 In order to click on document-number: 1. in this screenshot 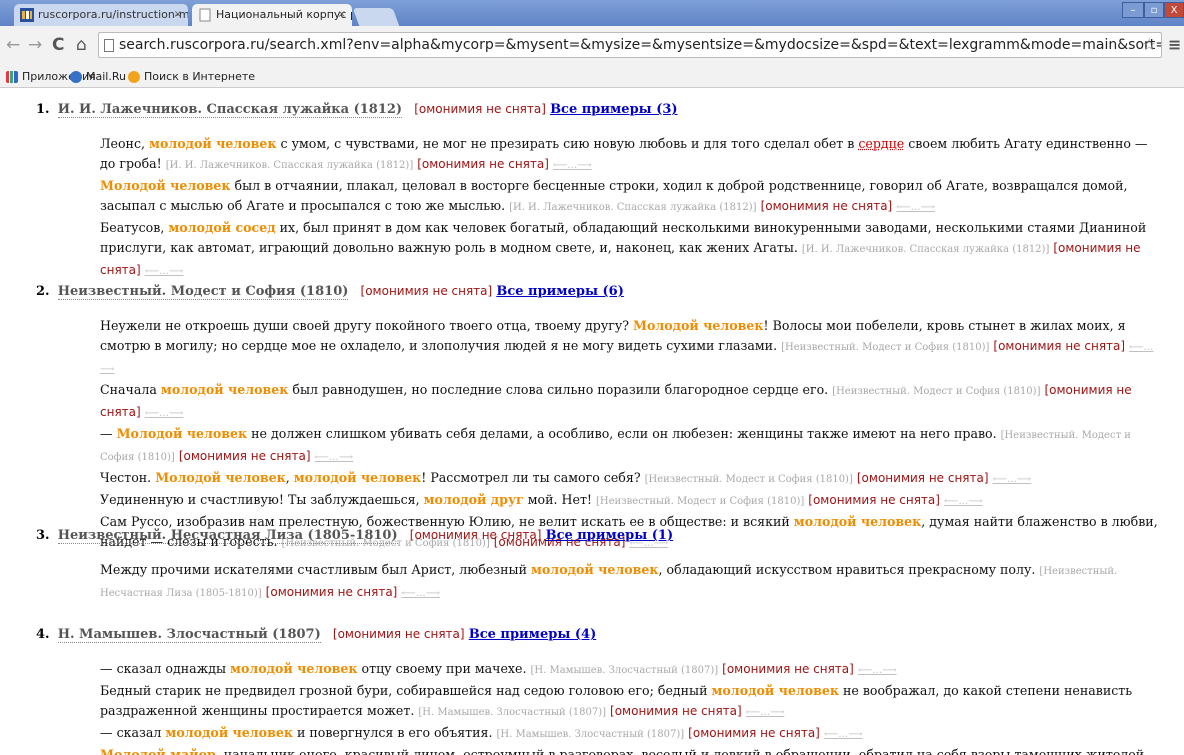, I will do `click(43, 109)`.